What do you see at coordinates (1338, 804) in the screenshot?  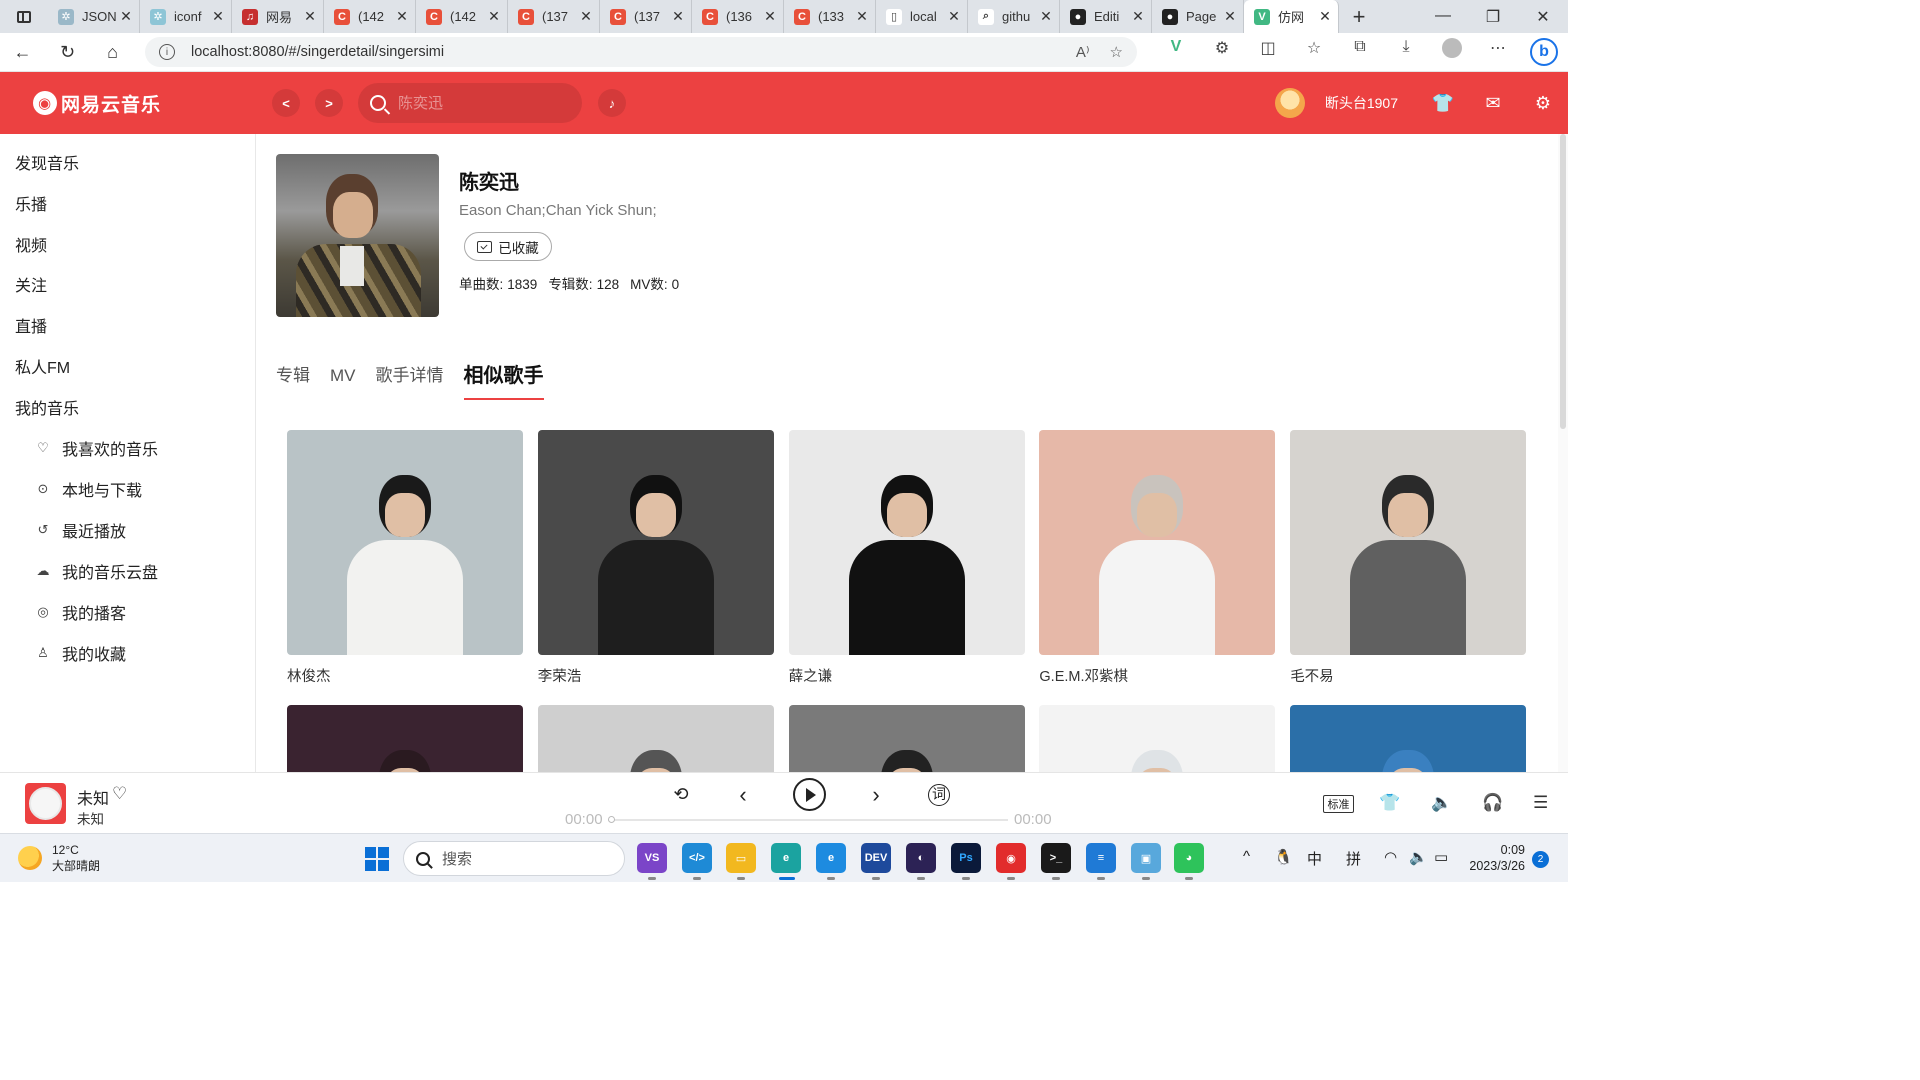 I see `quality-button: 标准` at bounding box center [1338, 804].